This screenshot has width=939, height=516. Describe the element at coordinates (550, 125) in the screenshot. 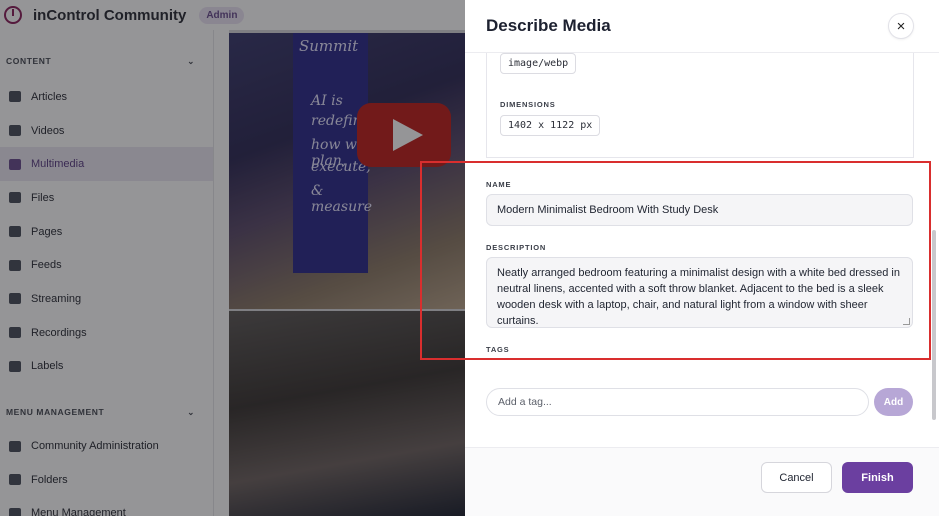

I see `dimensions-value: 1402 x 1122 px` at that location.